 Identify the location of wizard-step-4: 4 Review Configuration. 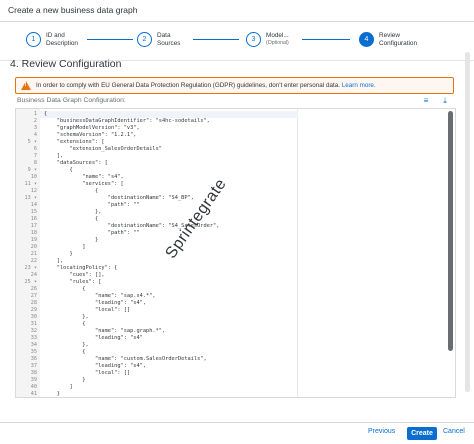
(388, 39).